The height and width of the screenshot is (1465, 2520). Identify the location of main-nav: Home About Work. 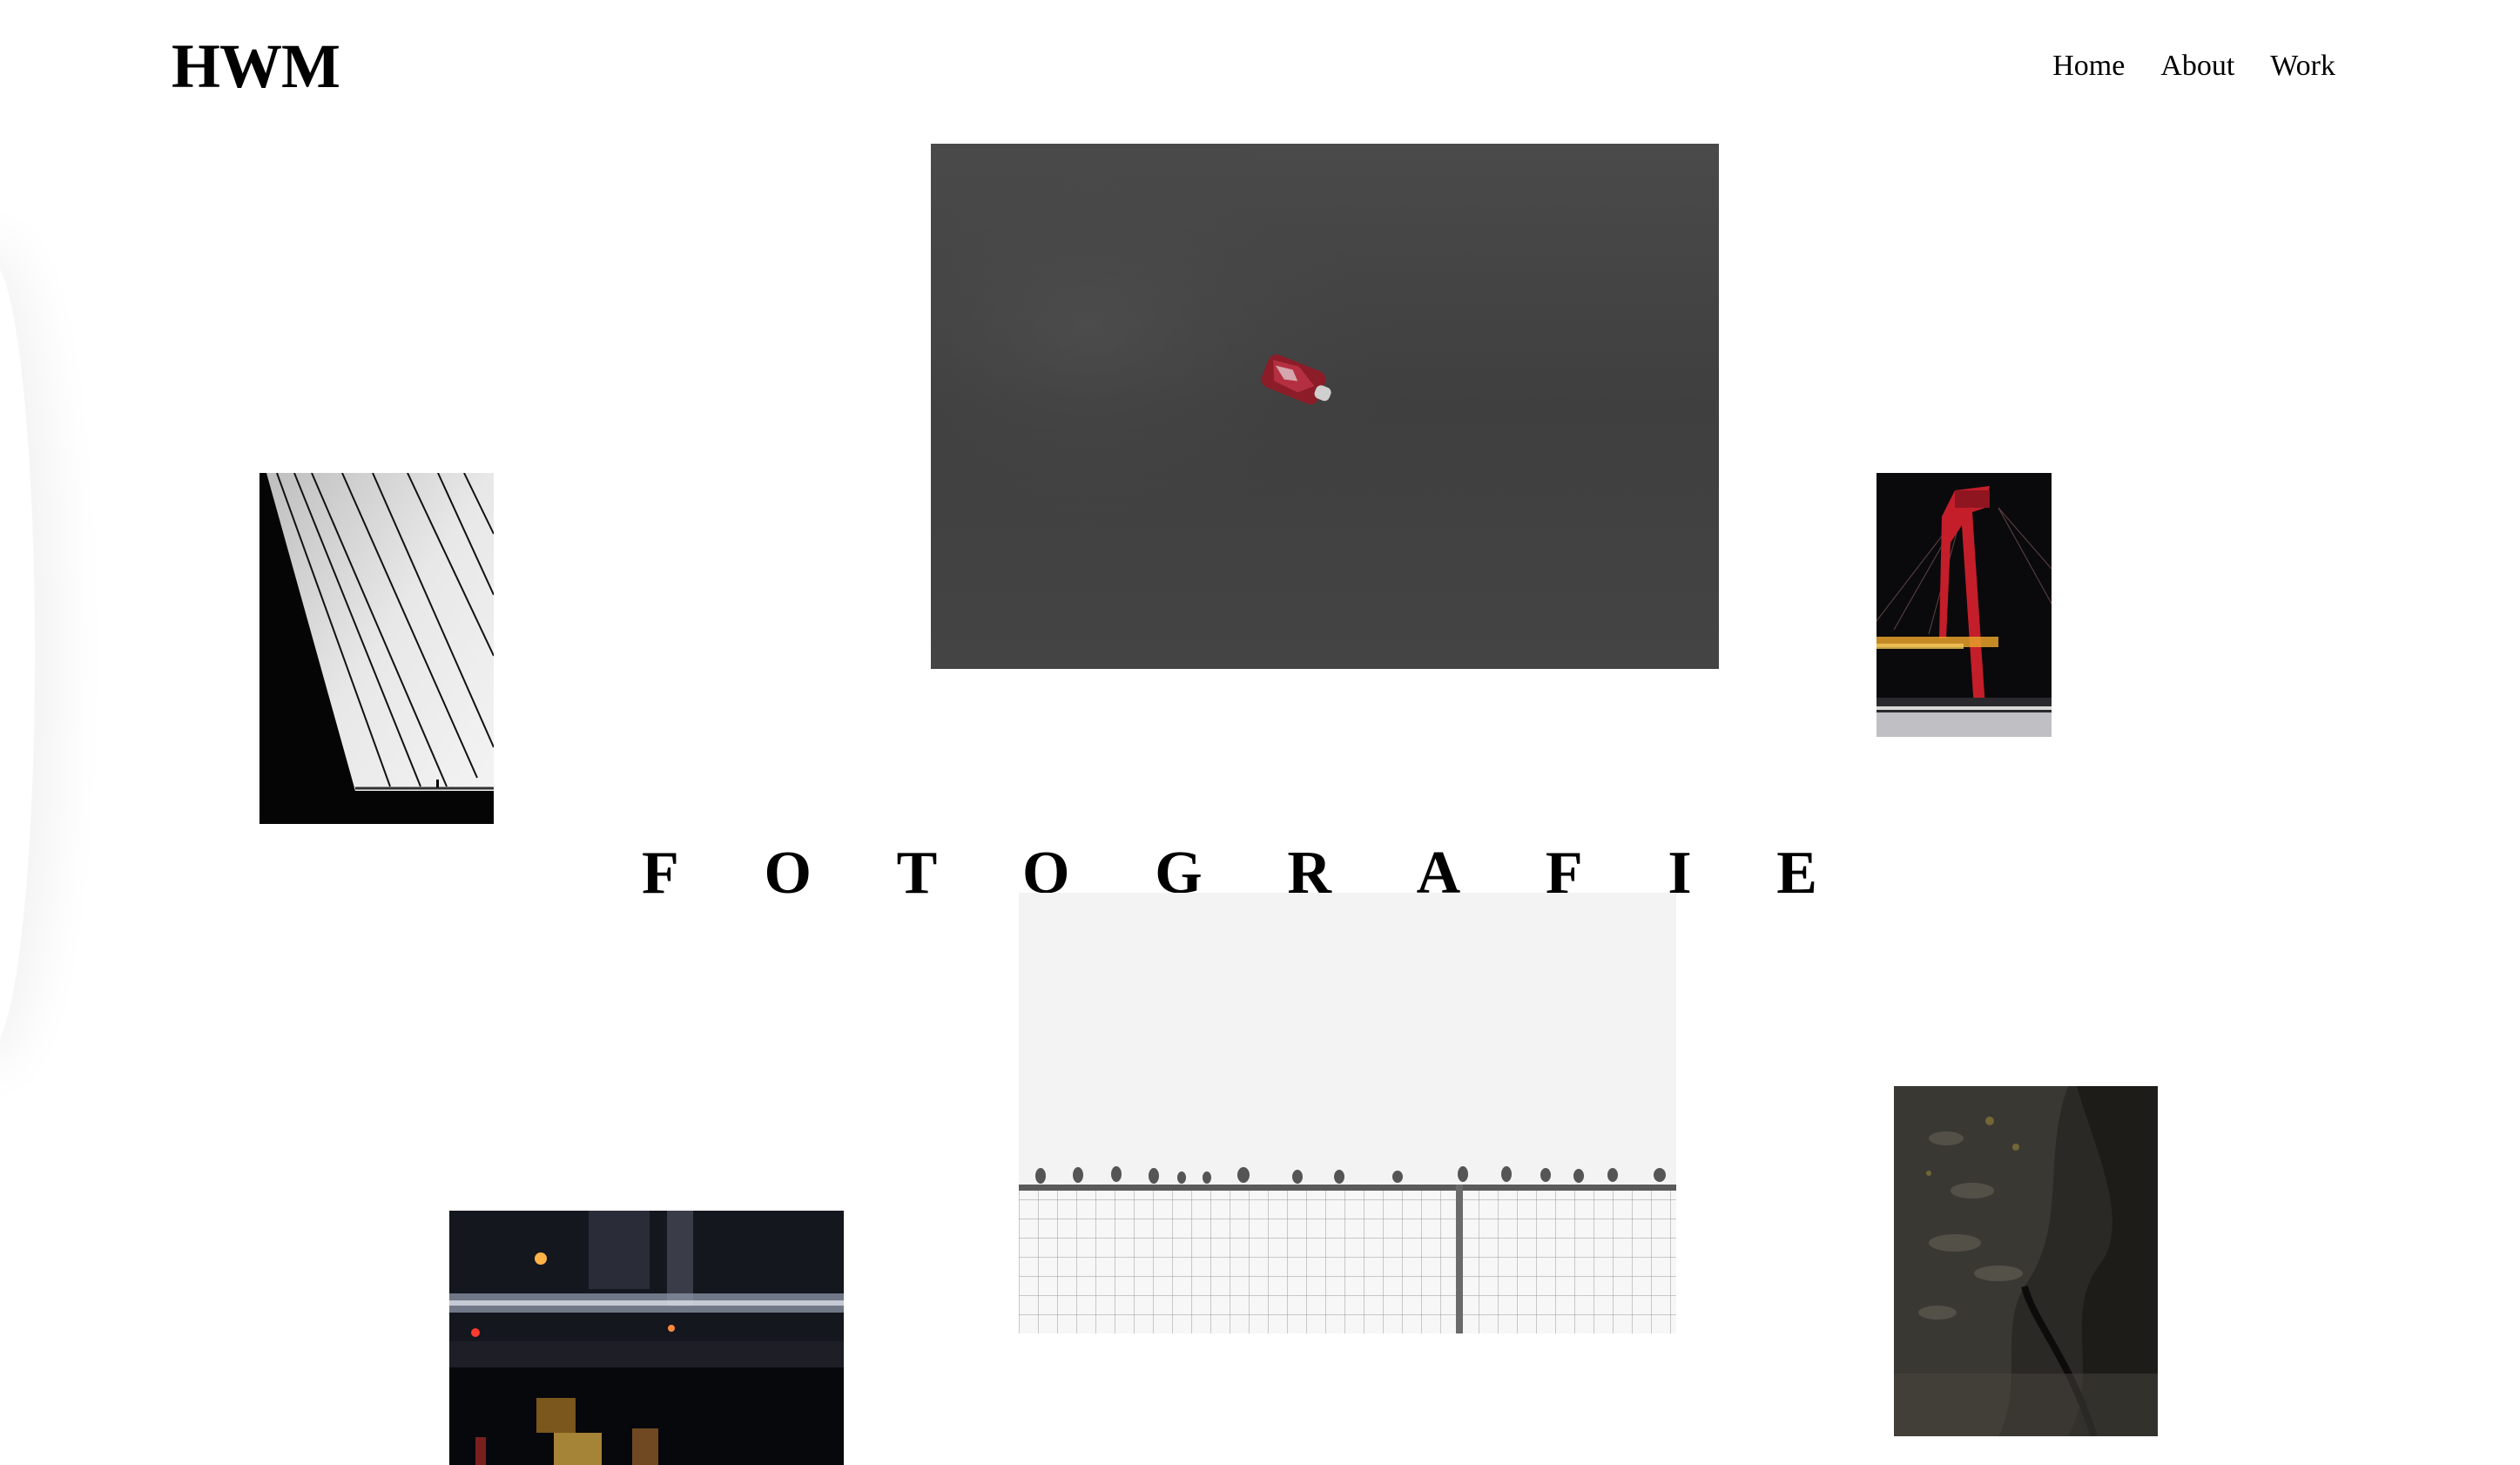
(2193, 66).